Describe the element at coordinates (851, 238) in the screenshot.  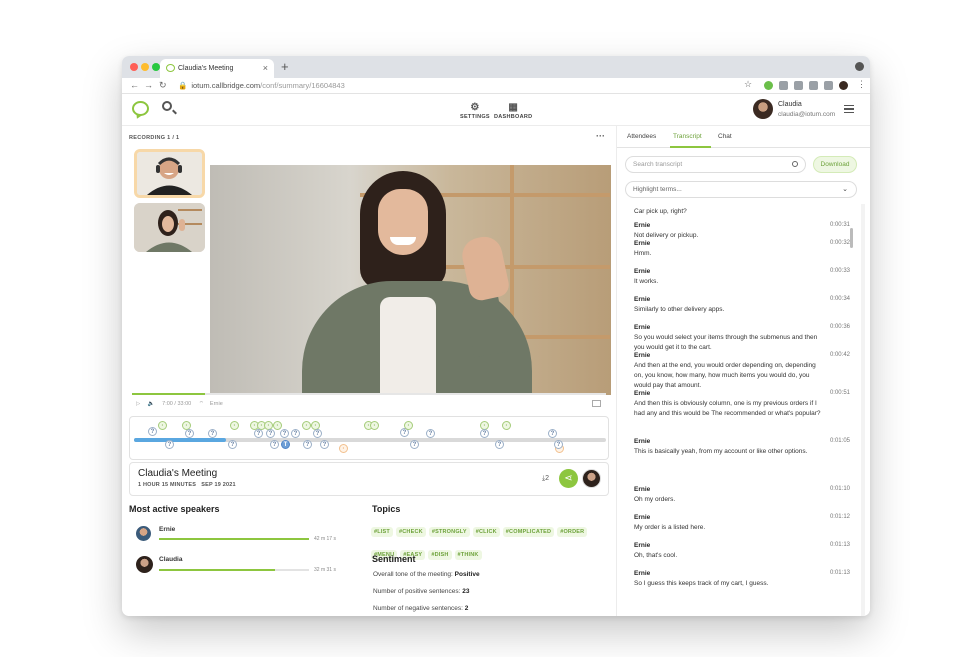
I see `scrollbar-thumb` at that location.